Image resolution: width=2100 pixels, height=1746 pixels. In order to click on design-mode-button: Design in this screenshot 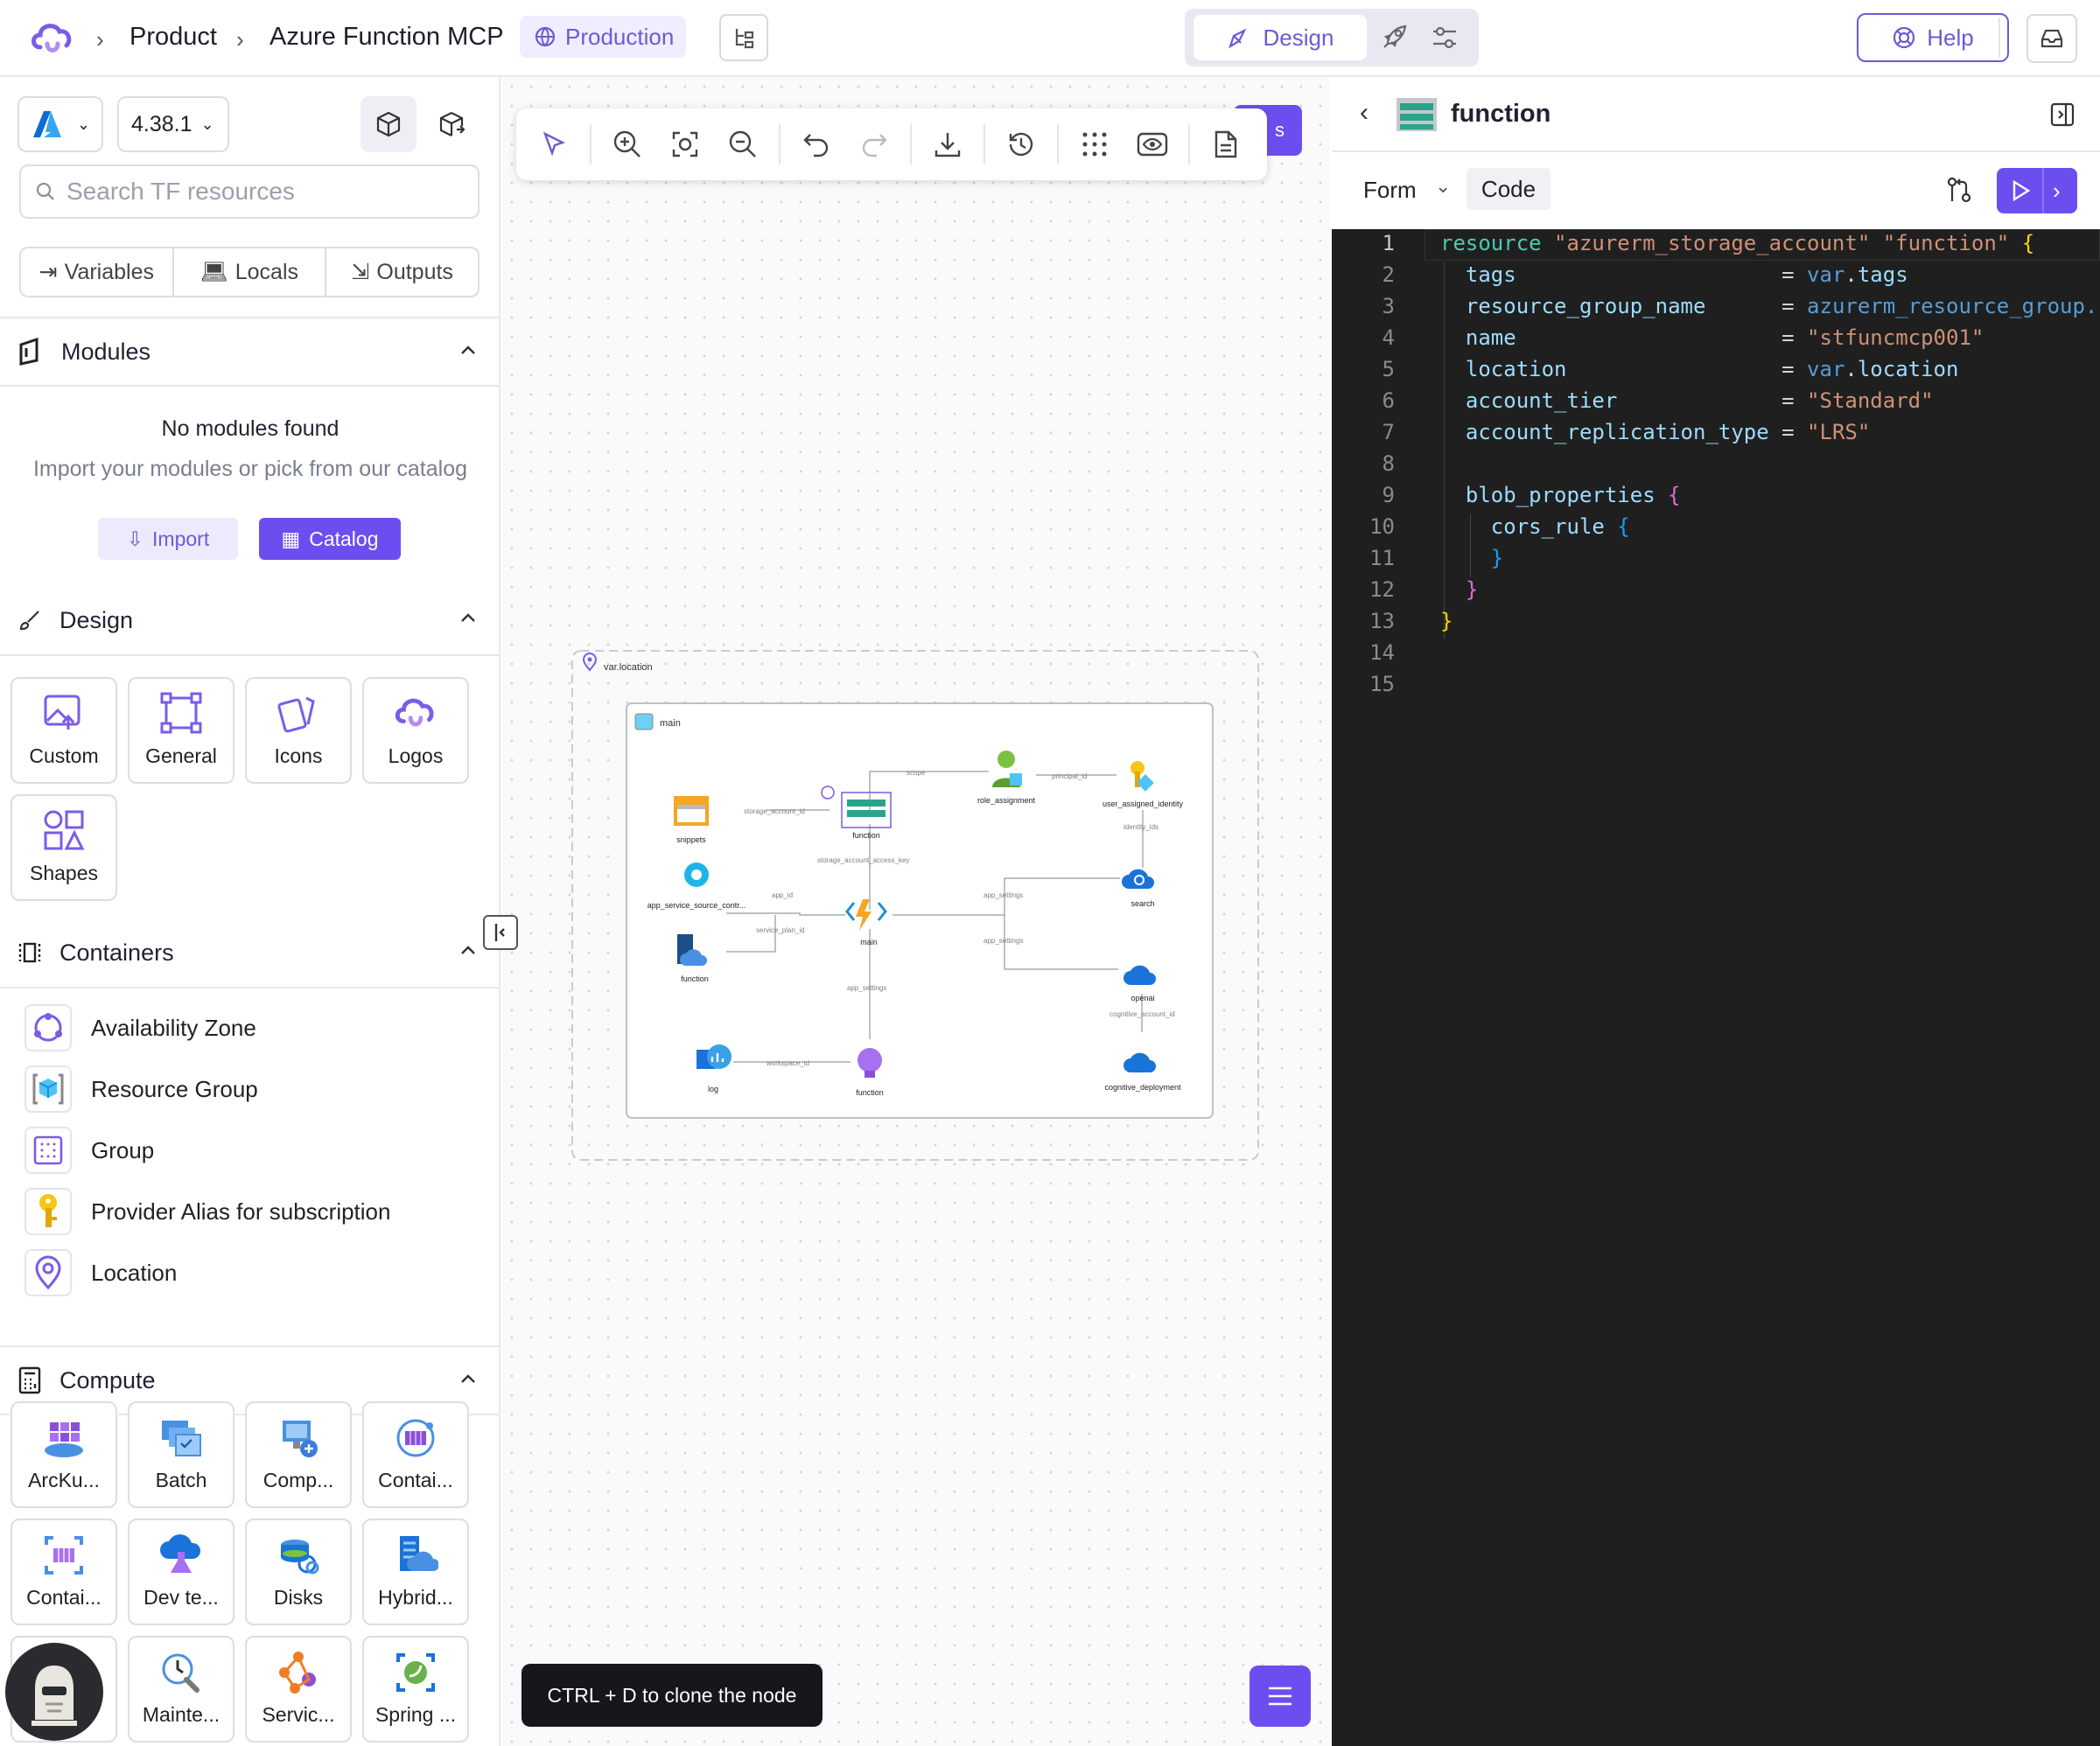, I will do `click(1280, 37)`.